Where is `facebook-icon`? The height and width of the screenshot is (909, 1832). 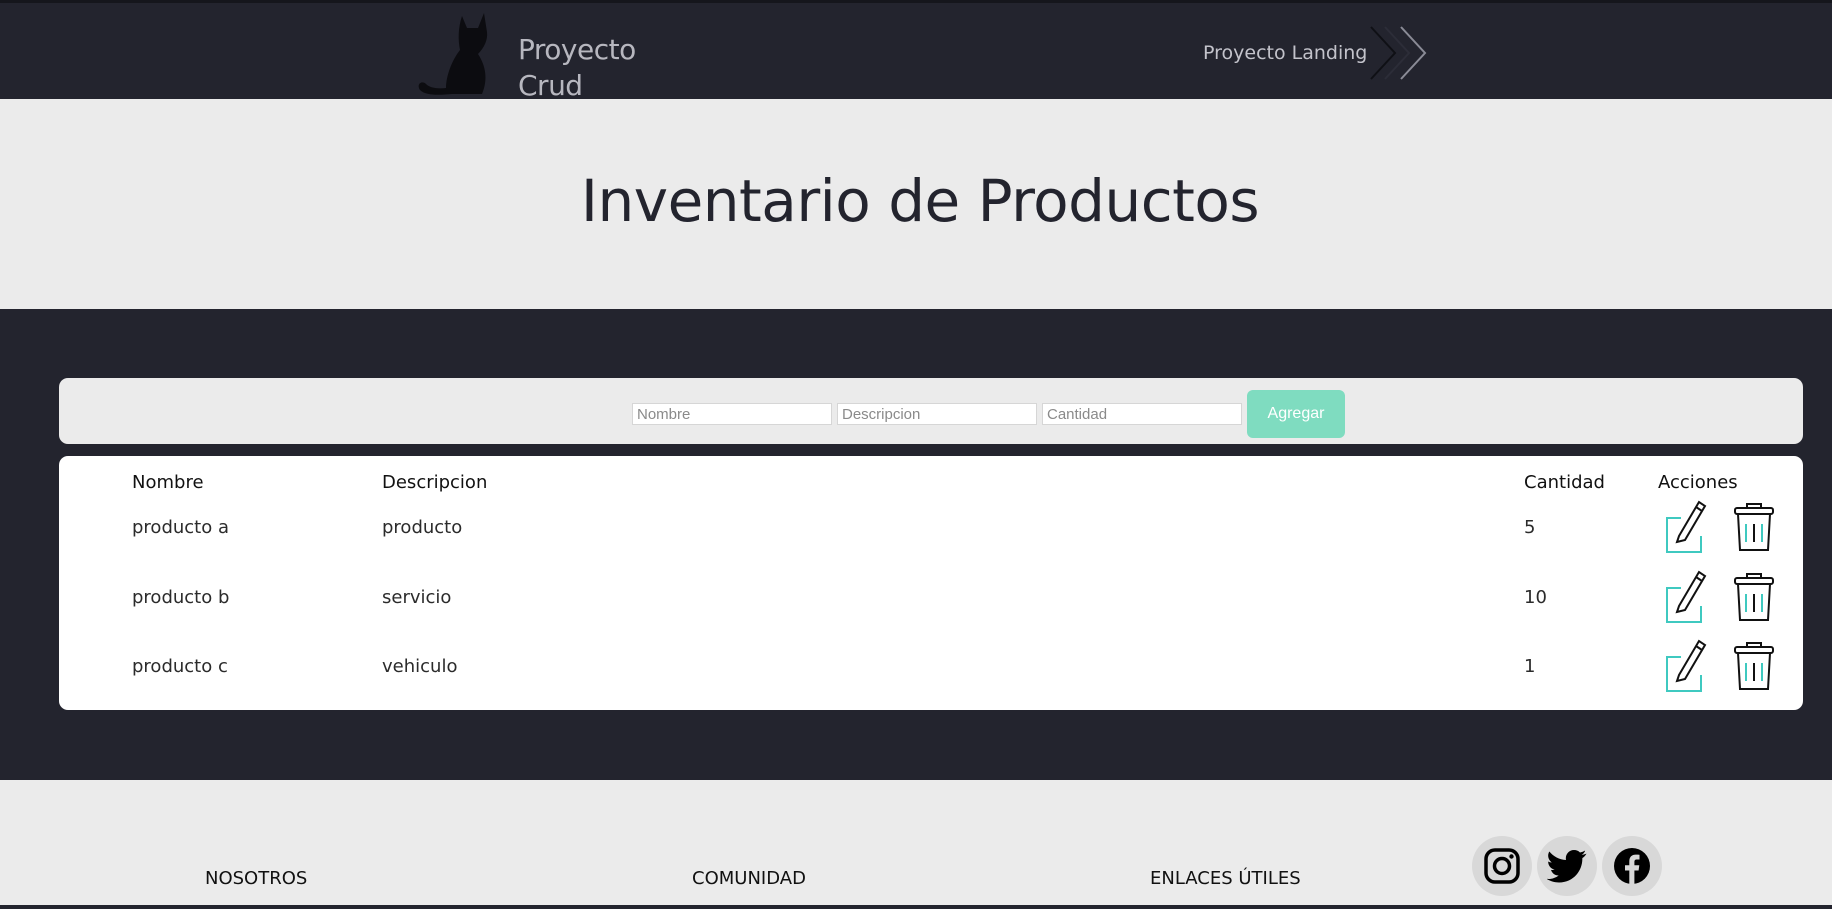
facebook-icon is located at coordinates (1632, 866).